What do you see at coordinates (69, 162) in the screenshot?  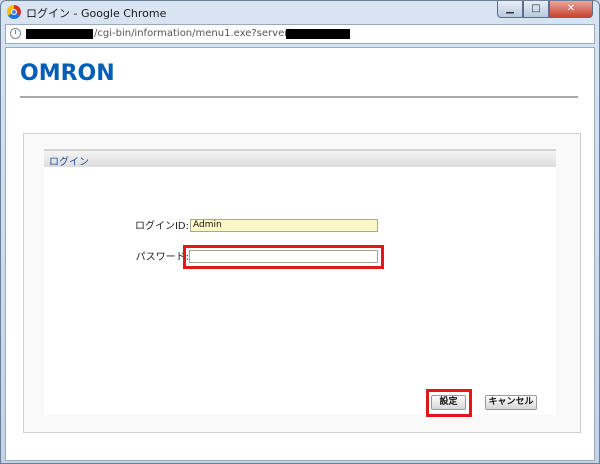 I see `panel-title: ログイン` at bounding box center [69, 162].